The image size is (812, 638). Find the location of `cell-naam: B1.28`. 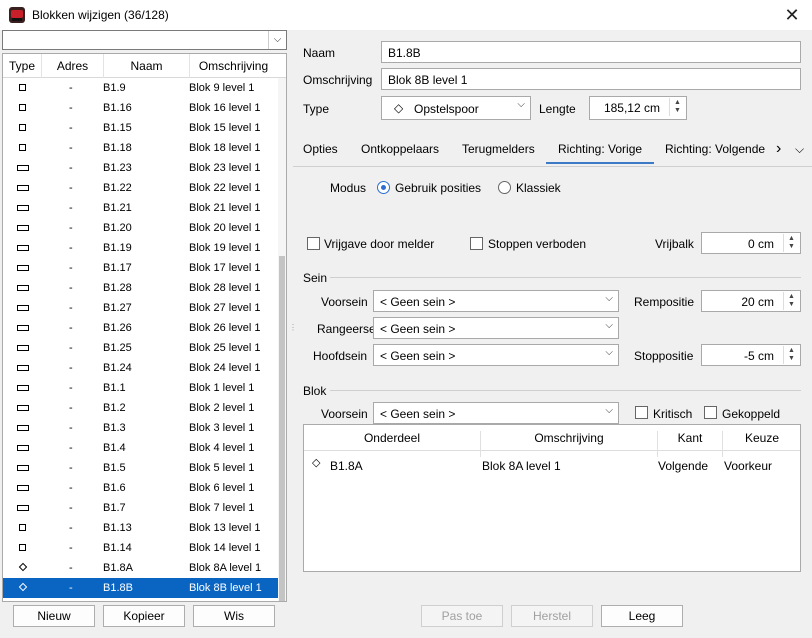

cell-naam: B1.28 is located at coordinates (117, 288).